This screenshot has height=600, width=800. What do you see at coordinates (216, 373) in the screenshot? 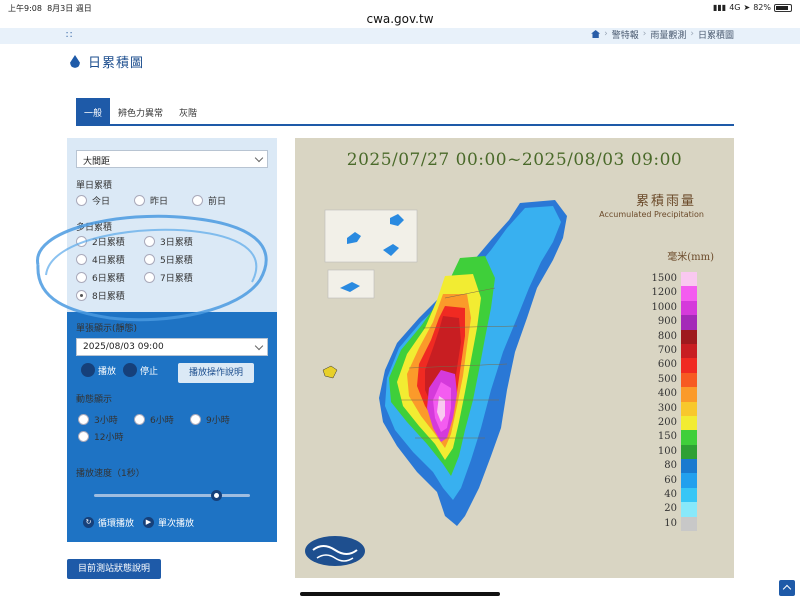
I see `playback-help-button: 播放操作說明` at bounding box center [216, 373].